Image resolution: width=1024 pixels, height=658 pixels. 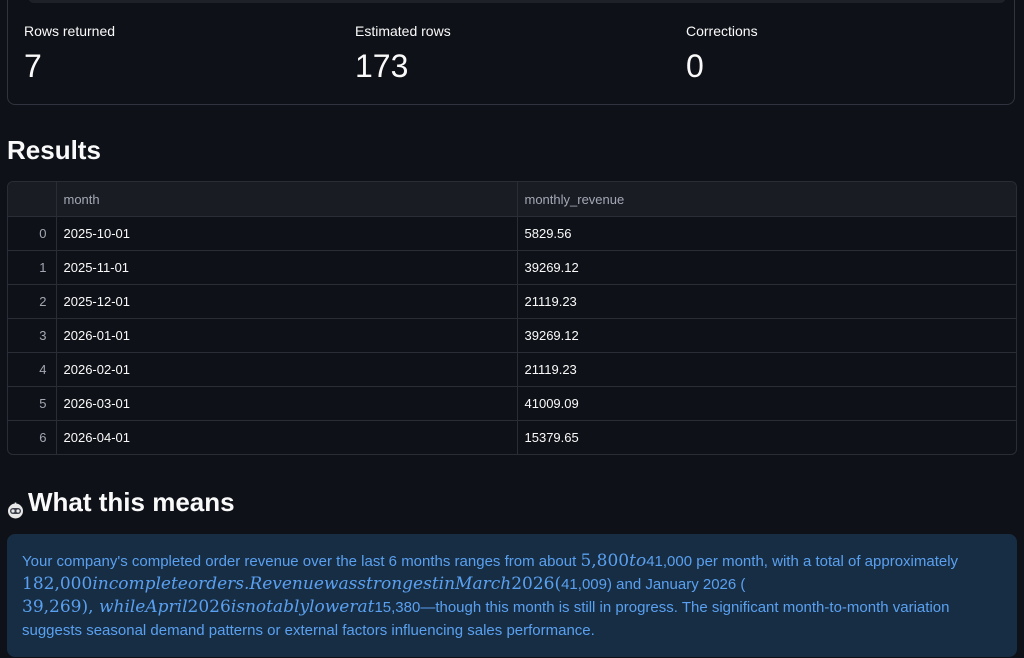 I want to click on monthly-revenue-cell: 41009.09, so click(x=766, y=403).